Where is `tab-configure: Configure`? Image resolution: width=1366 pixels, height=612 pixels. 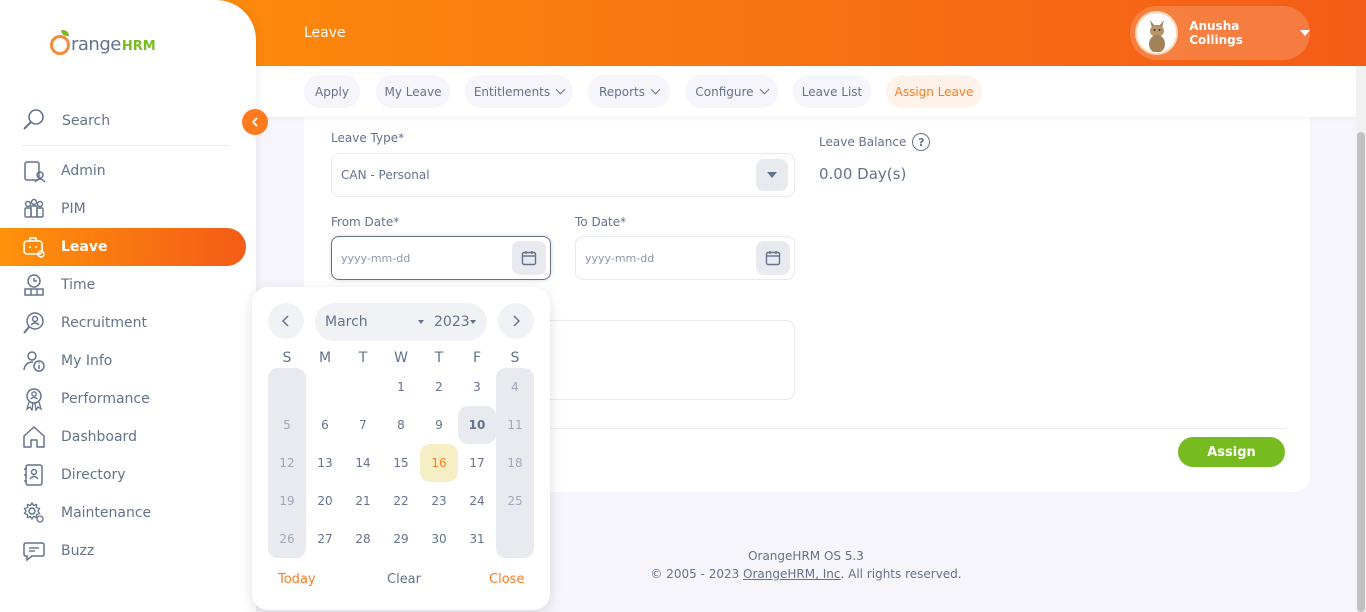 tab-configure: Configure is located at coordinates (731, 91).